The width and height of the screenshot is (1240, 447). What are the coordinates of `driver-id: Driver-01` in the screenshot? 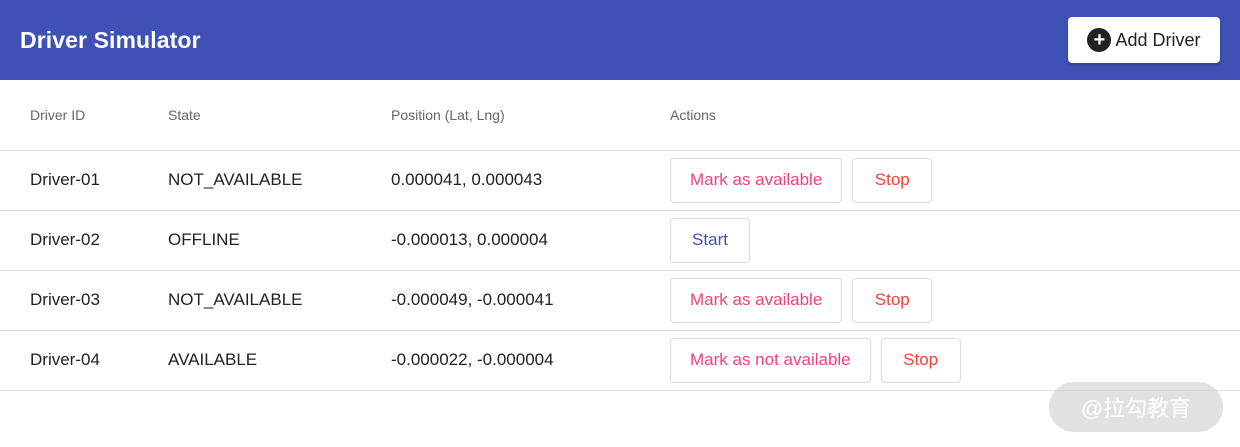 It's located at (84, 180).